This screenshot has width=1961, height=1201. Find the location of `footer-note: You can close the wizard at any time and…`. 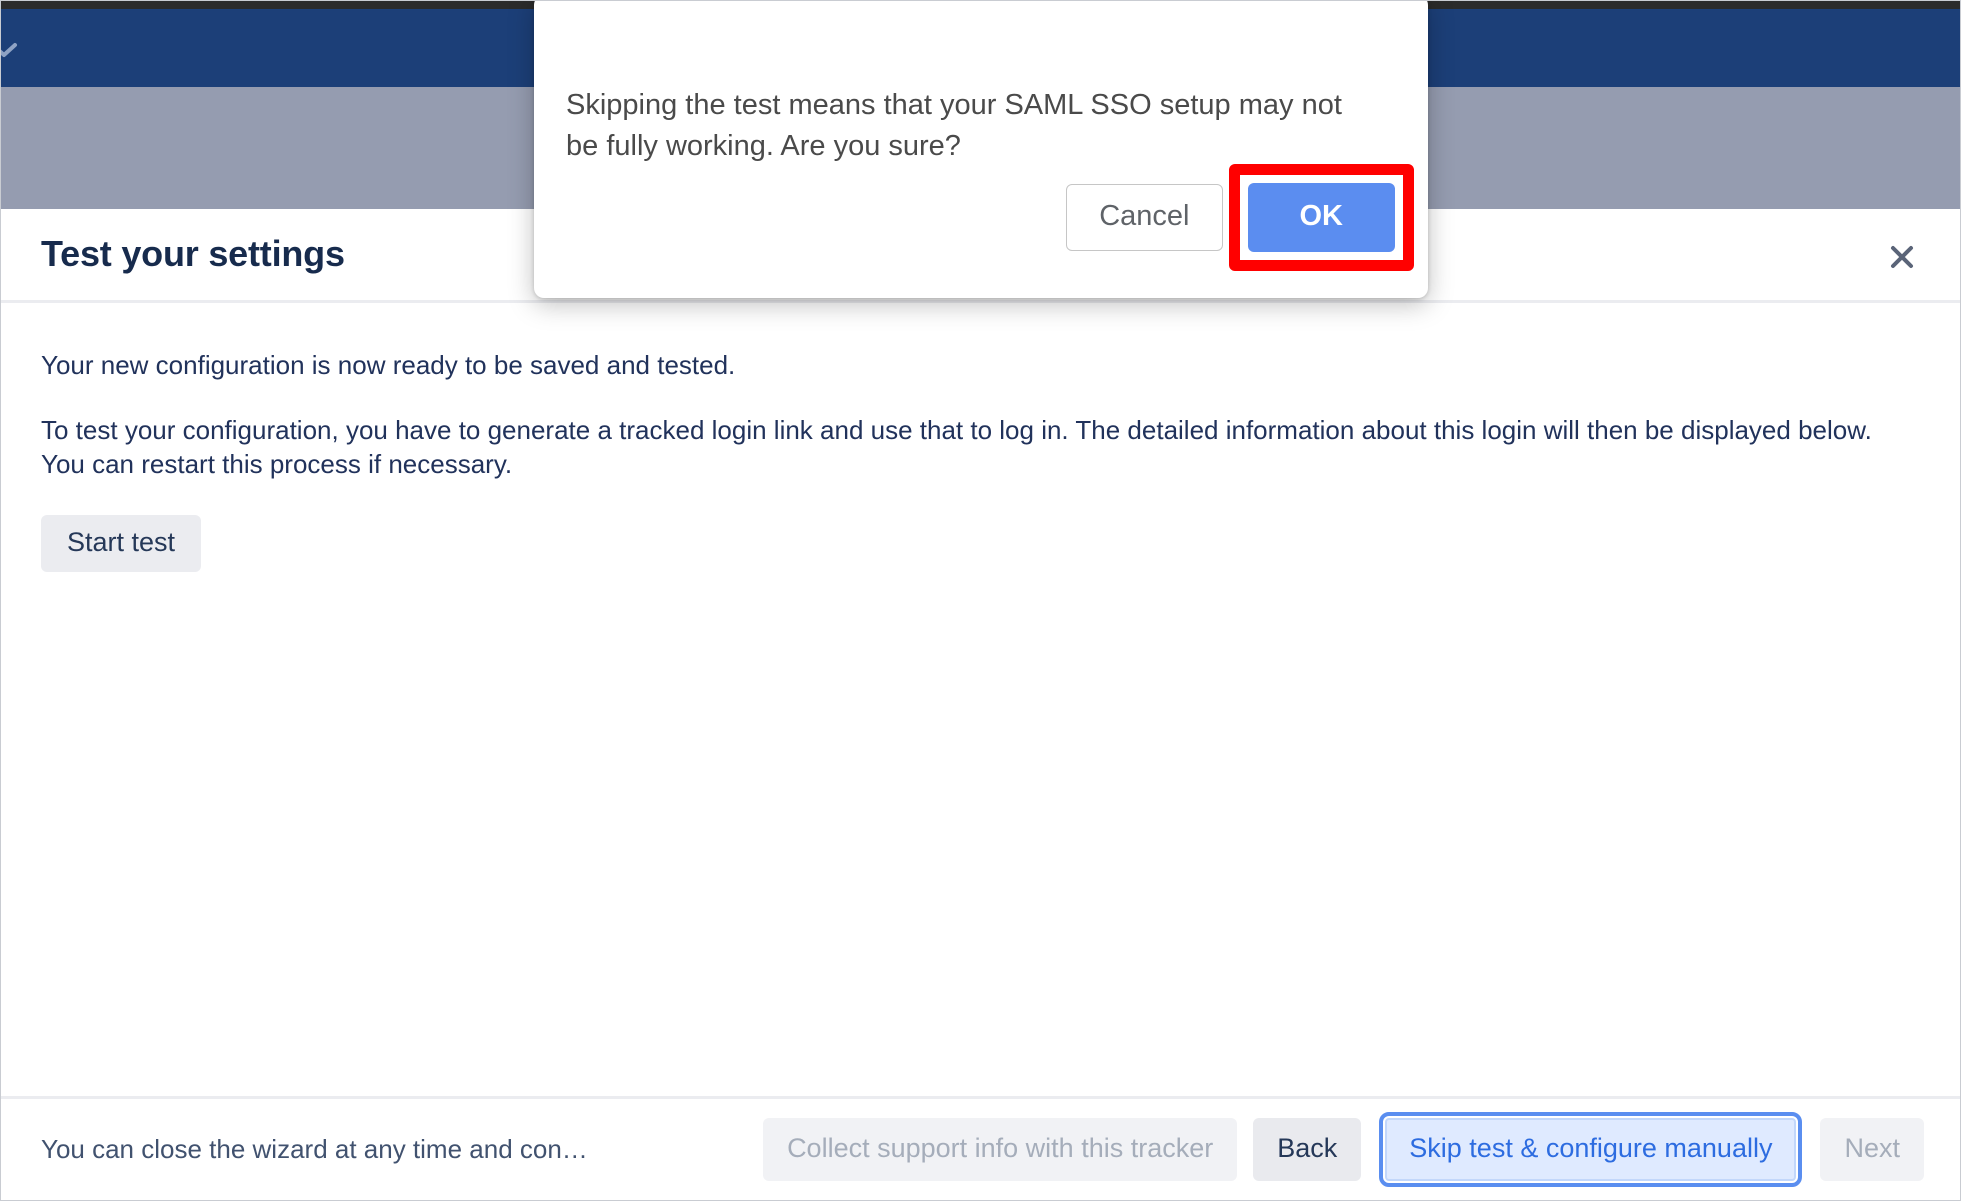

footer-note: You can close the wizard at any time and… is located at coordinates (314, 1149).